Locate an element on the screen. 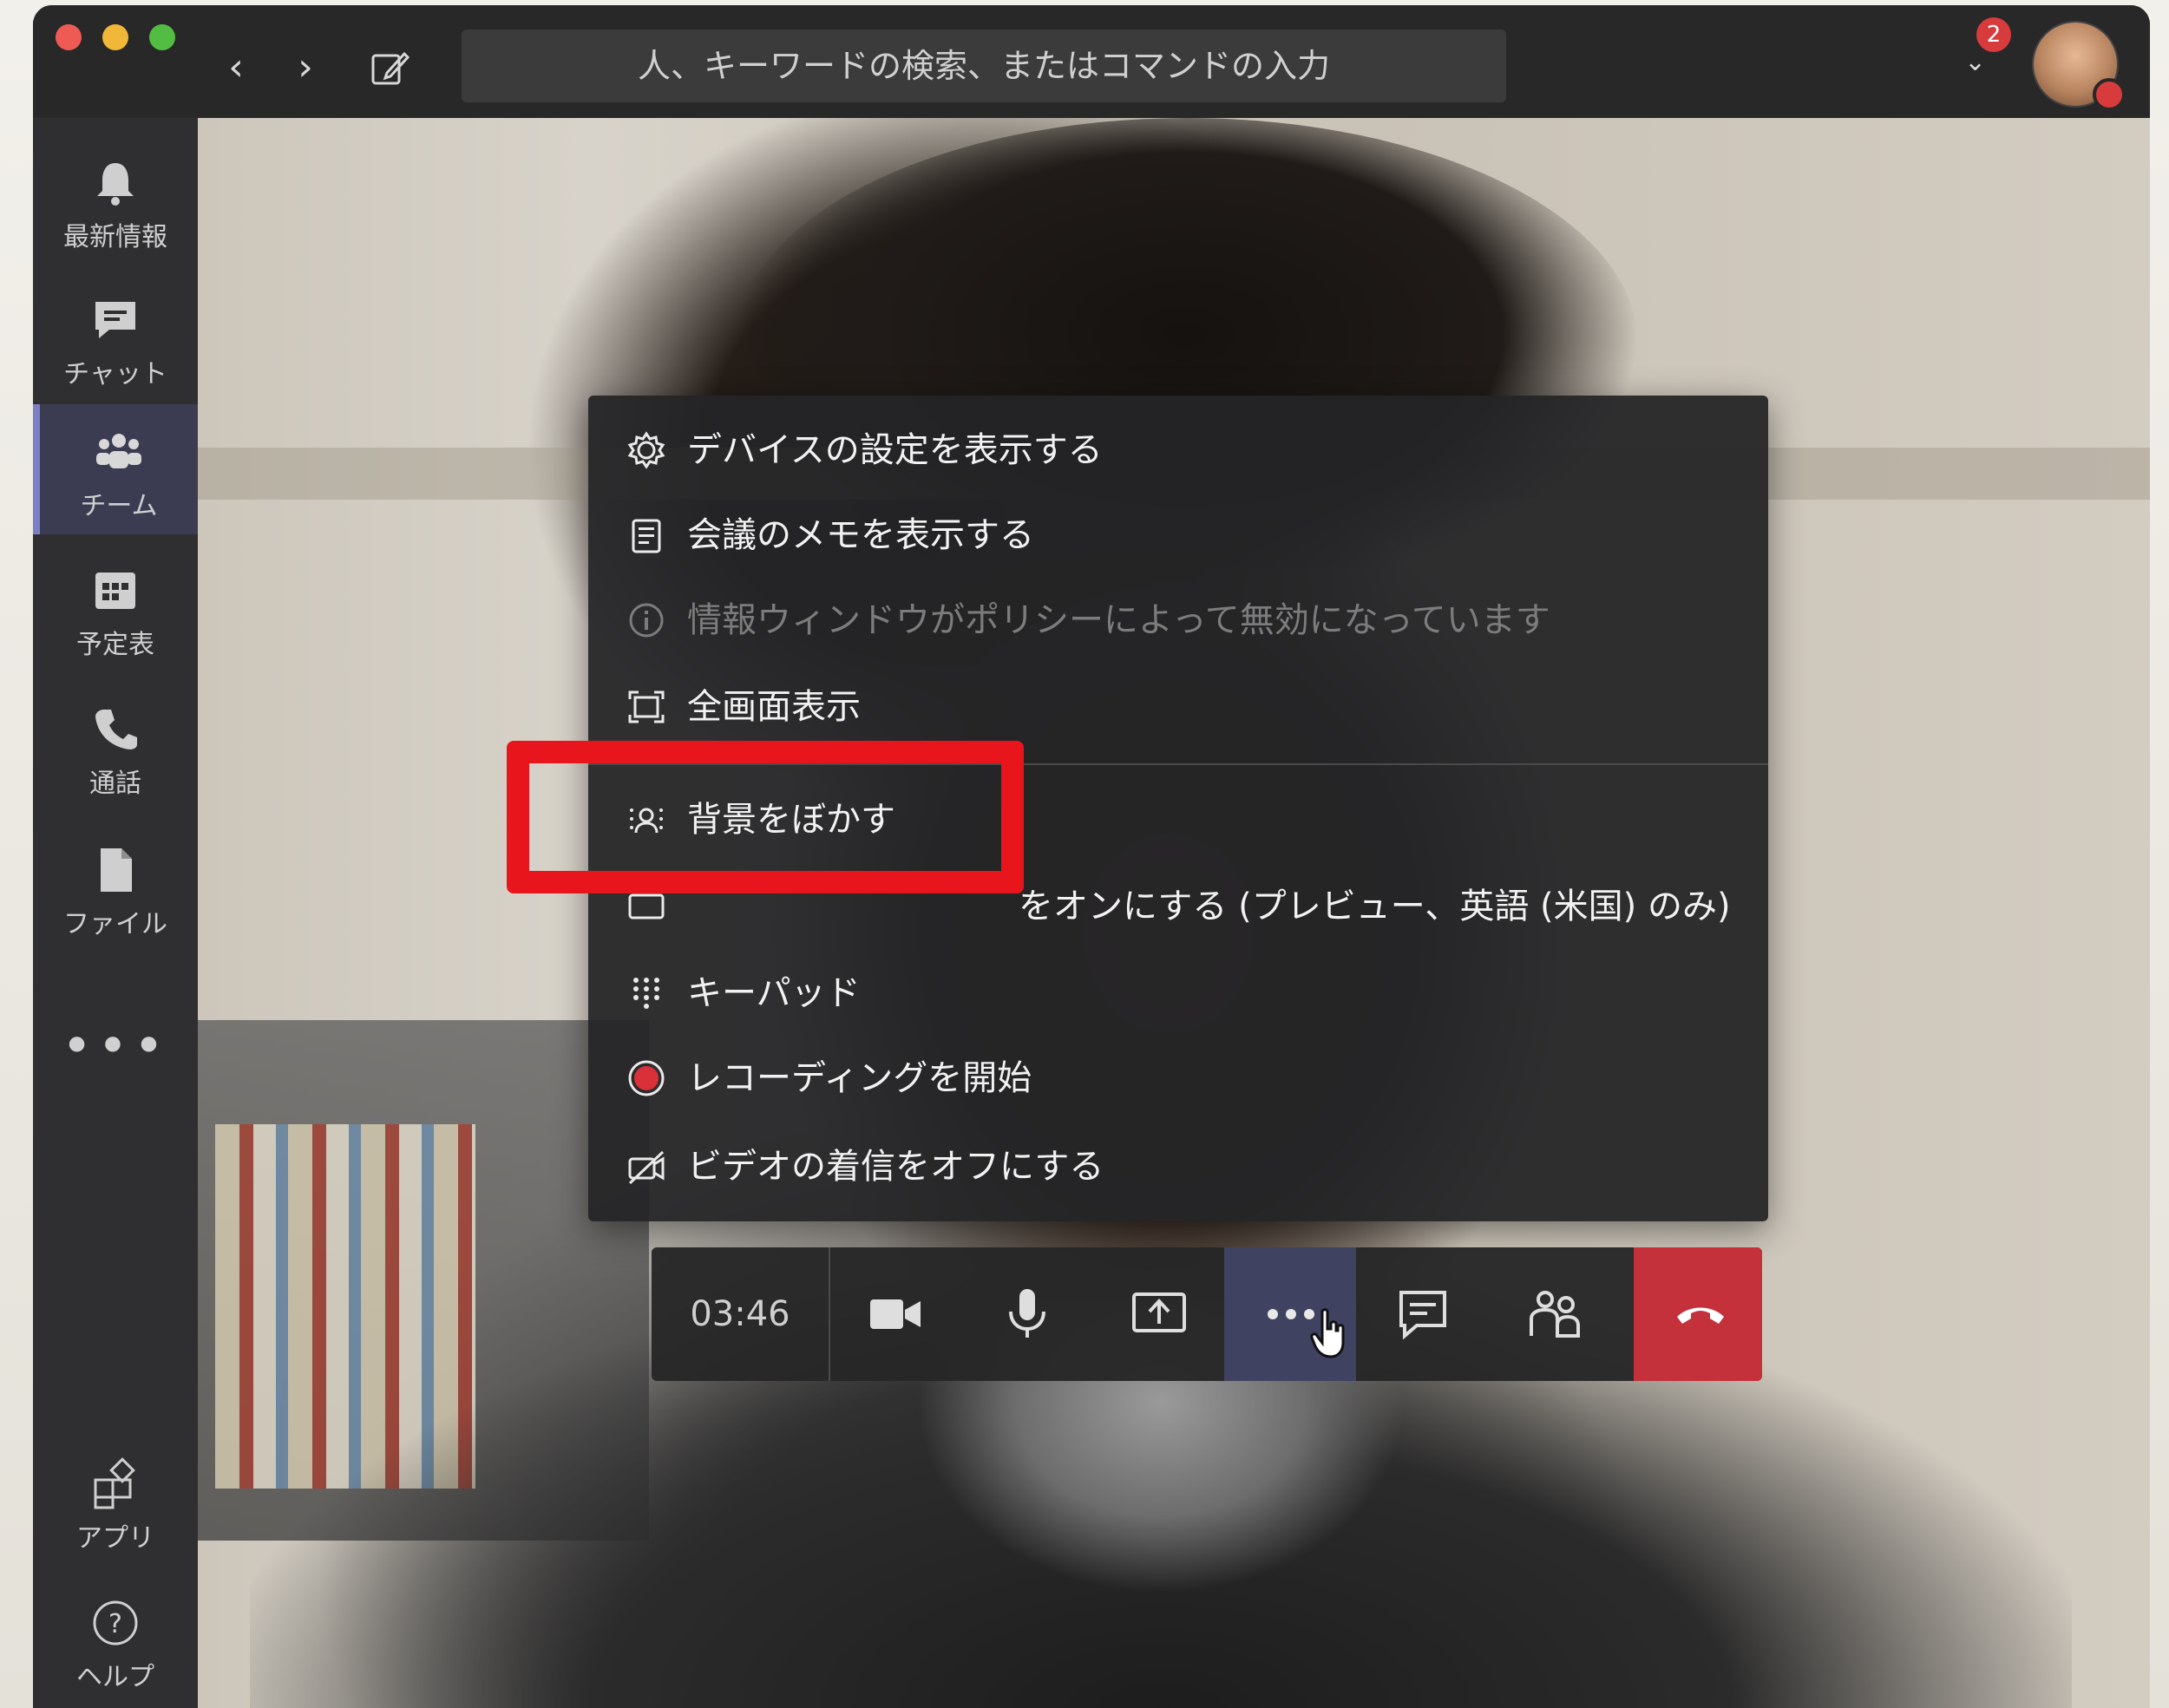  participants-icon is located at coordinates (1555, 1314).